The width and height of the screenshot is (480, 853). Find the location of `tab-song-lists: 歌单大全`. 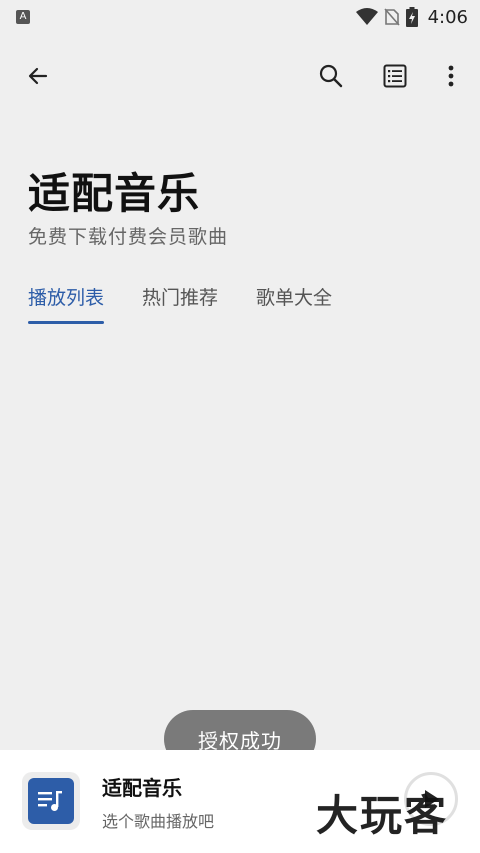

tab-song-lists: 歌单大全 is located at coordinates (294, 303).